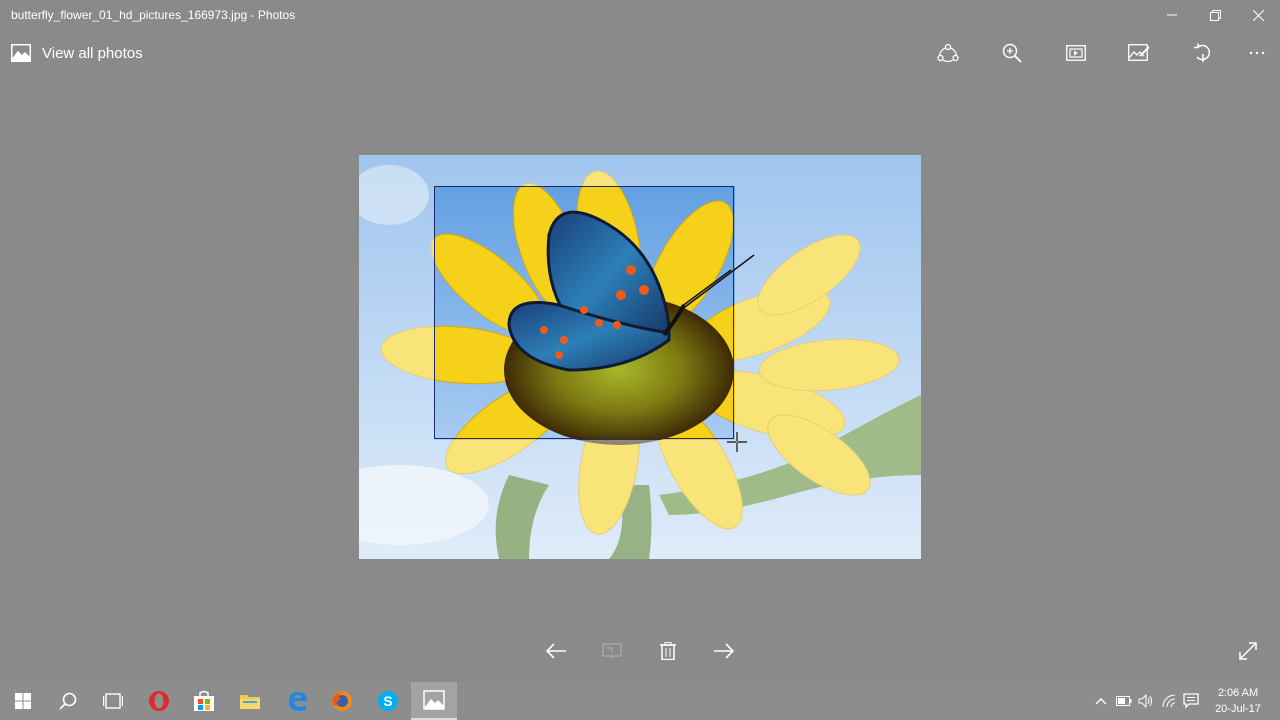  What do you see at coordinates (640, 701) in the screenshot?
I see `taskbar: S 2:06 AM 20-Jul-17` at bounding box center [640, 701].